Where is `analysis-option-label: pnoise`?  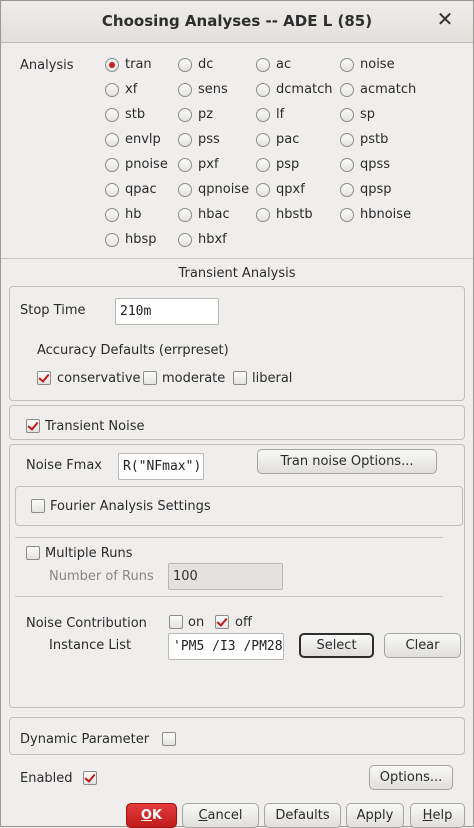 analysis-option-label: pnoise is located at coordinates (146, 164).